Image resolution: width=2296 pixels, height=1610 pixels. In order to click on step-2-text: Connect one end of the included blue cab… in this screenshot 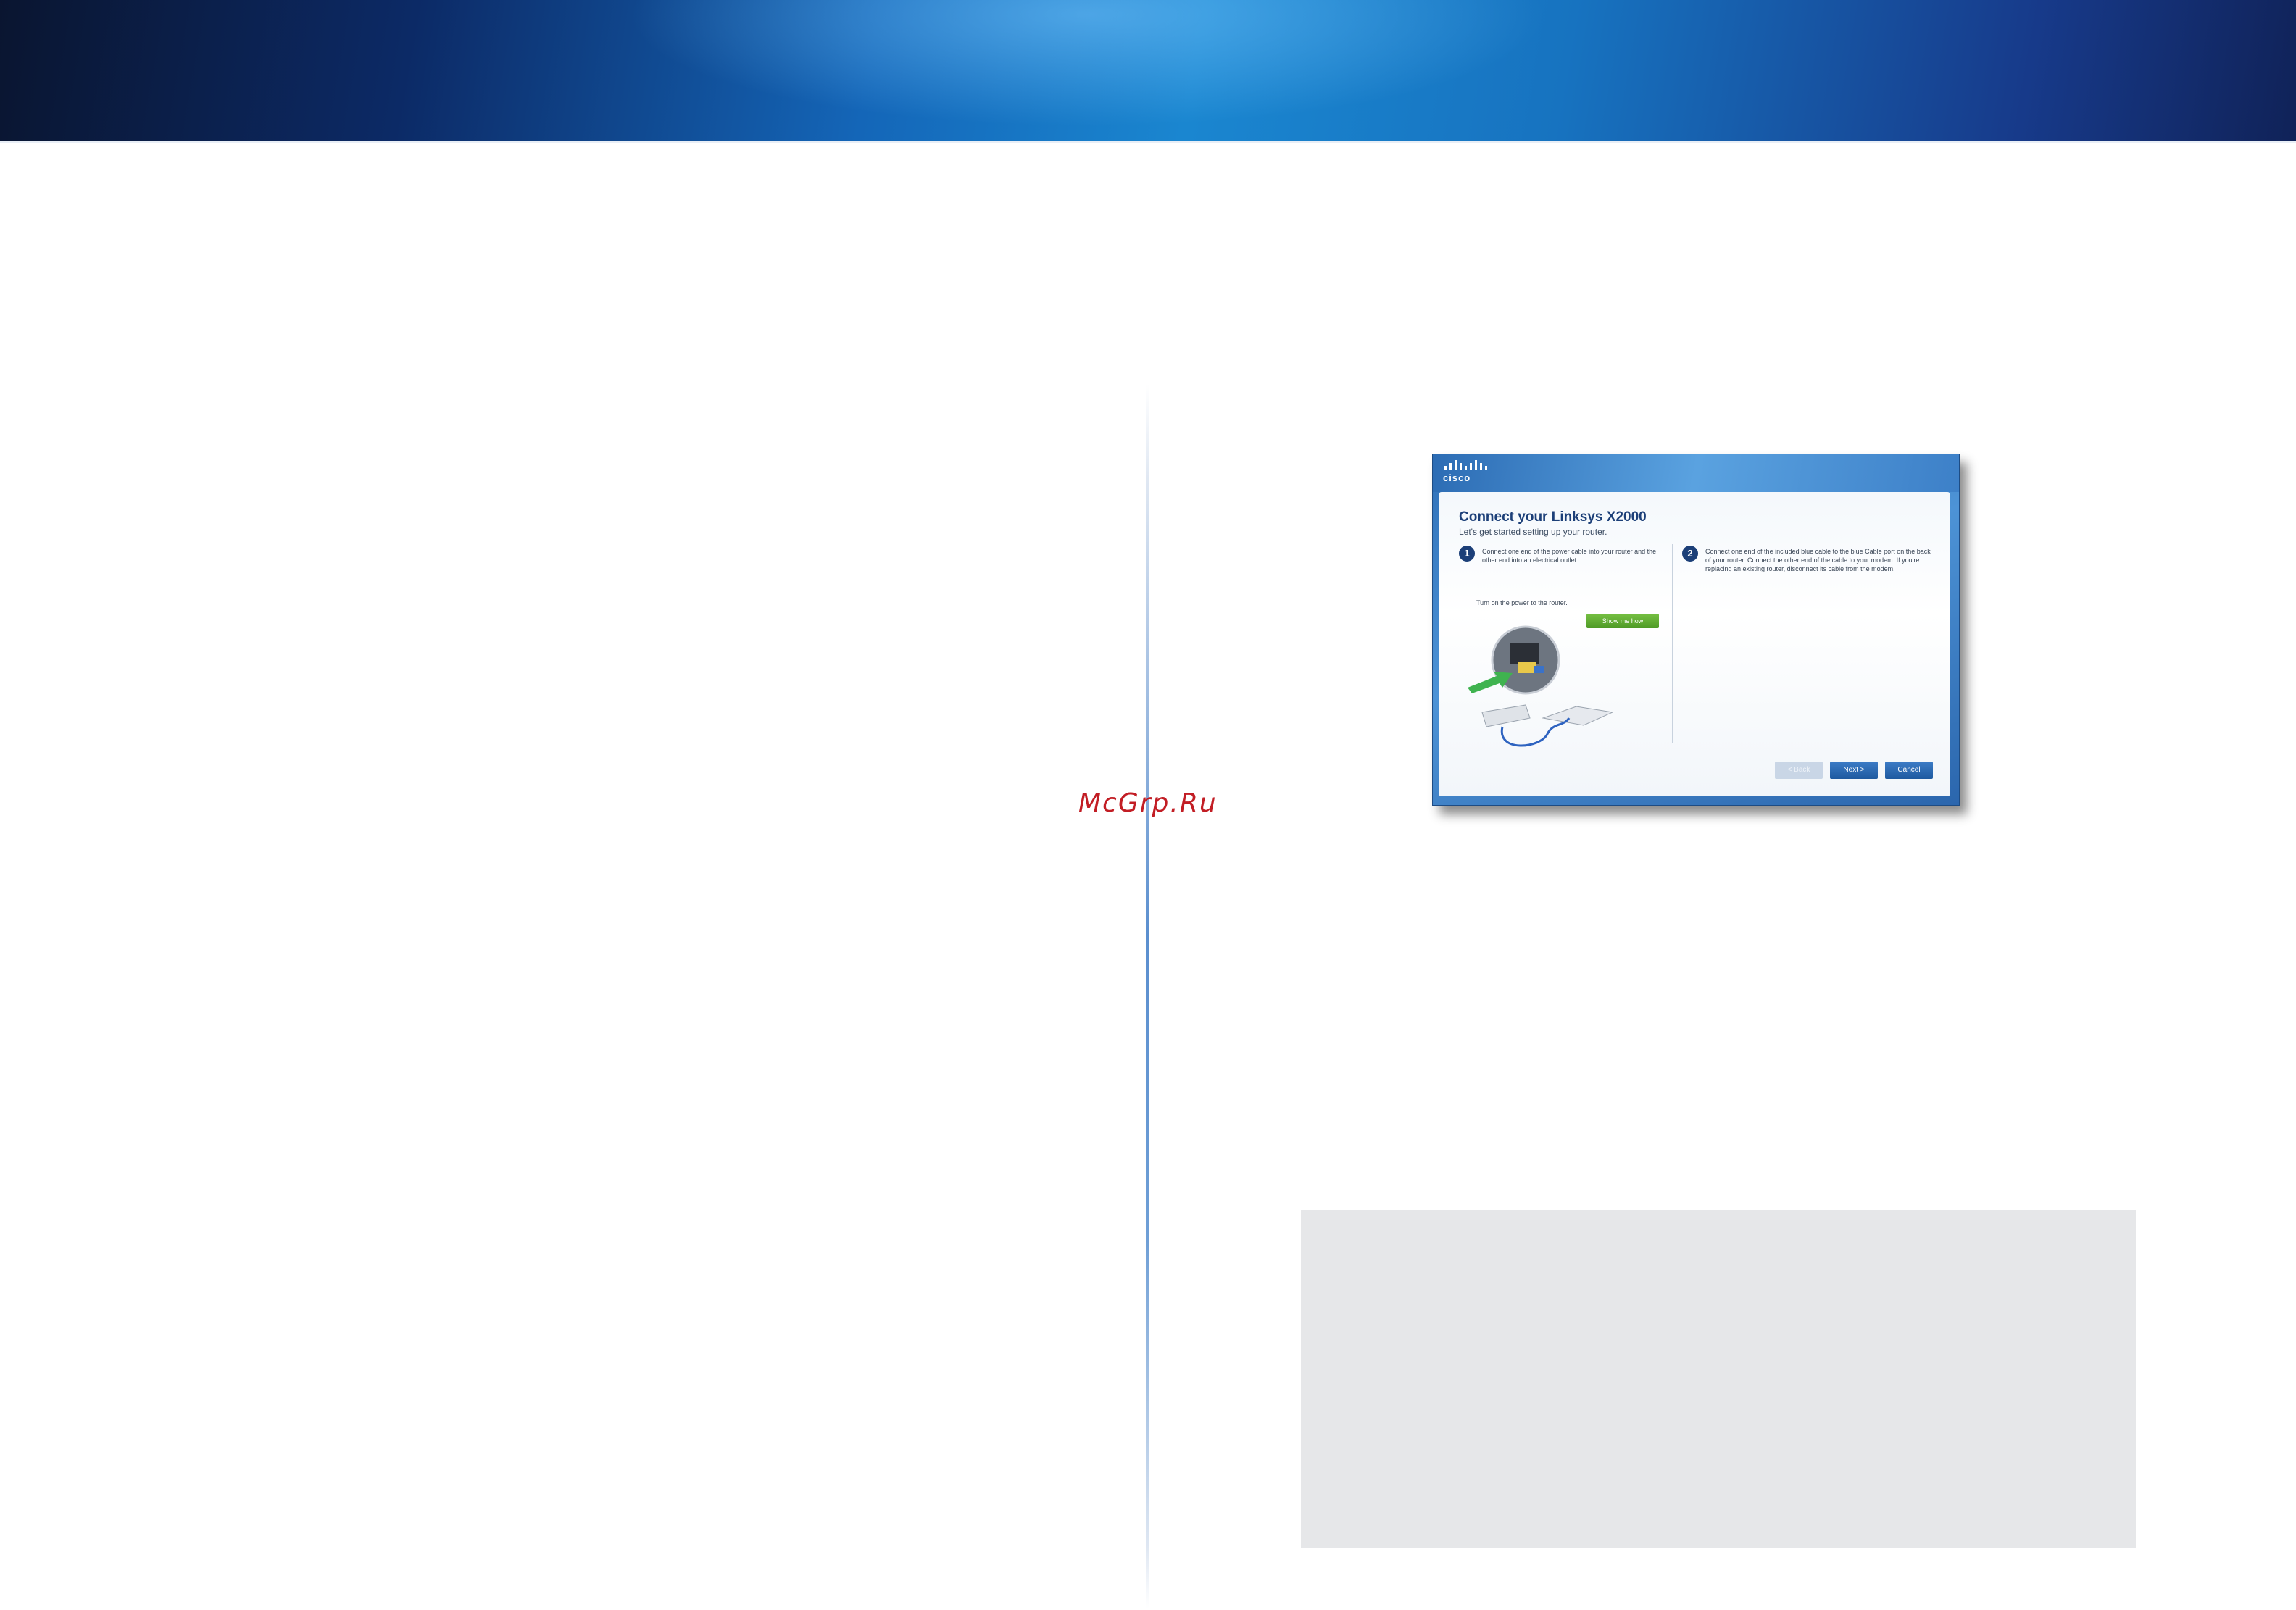, I will do `click(1818, 560)`.